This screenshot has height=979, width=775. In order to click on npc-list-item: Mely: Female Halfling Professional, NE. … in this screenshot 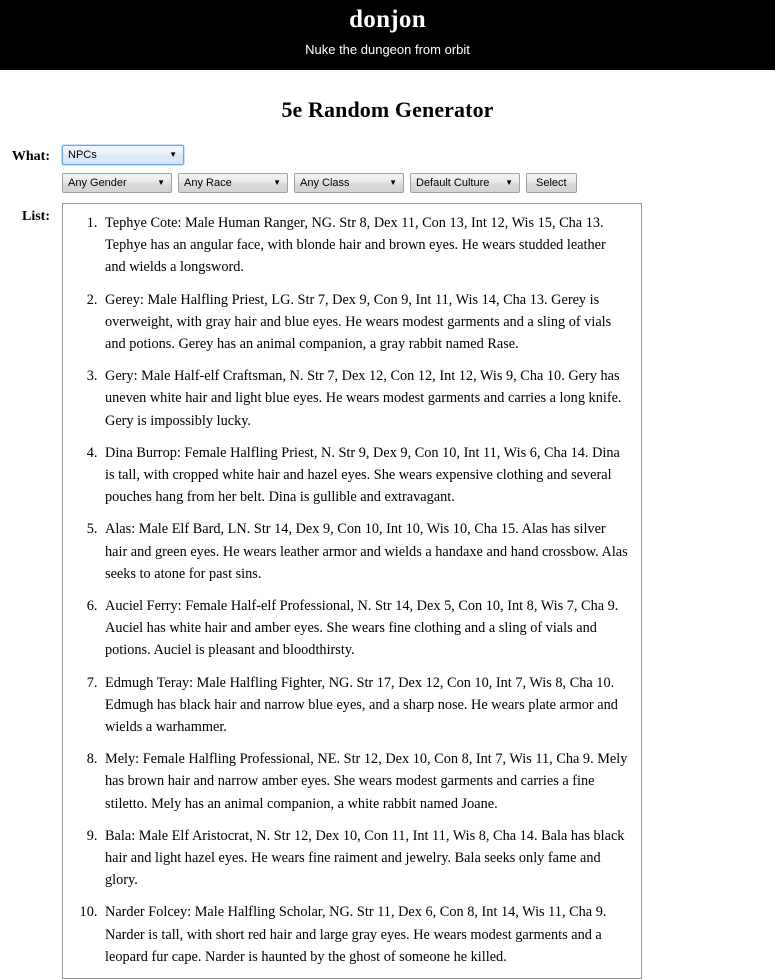, I will do `click(365, 781)`.